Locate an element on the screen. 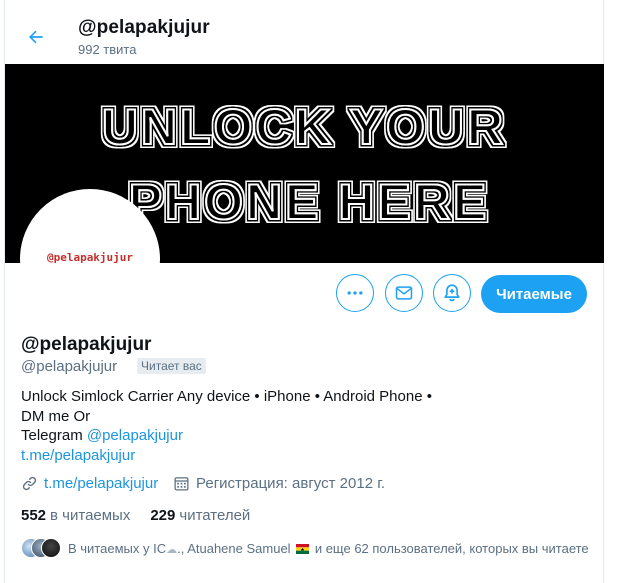 This screenshot has width=617, height=583. follower-avatars is located at coordinates (41, 548).